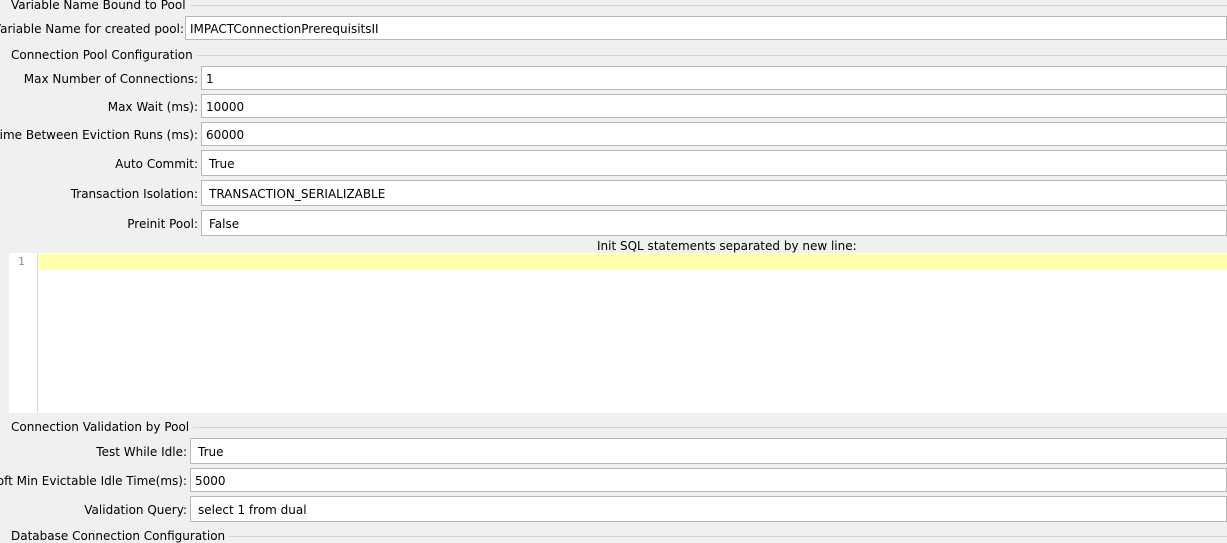 The width and height of the screenshot is (1227, 543). I want to click on variable-name-label: Variable Name for created pool:, so click(92, 29).